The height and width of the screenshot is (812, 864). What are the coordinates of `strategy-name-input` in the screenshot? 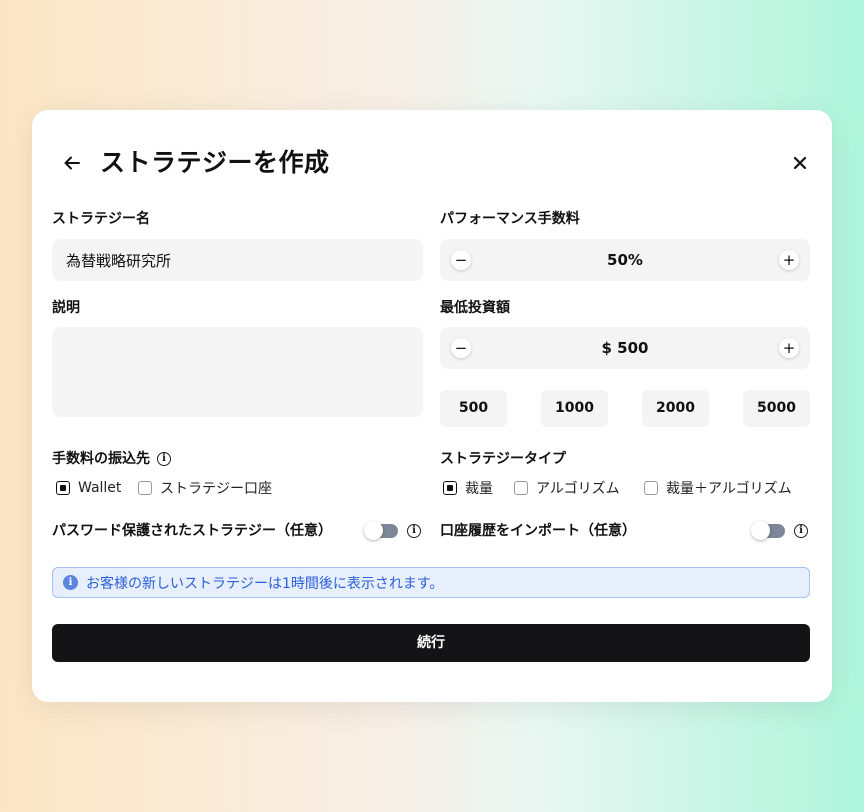 It's located at (237, 260).